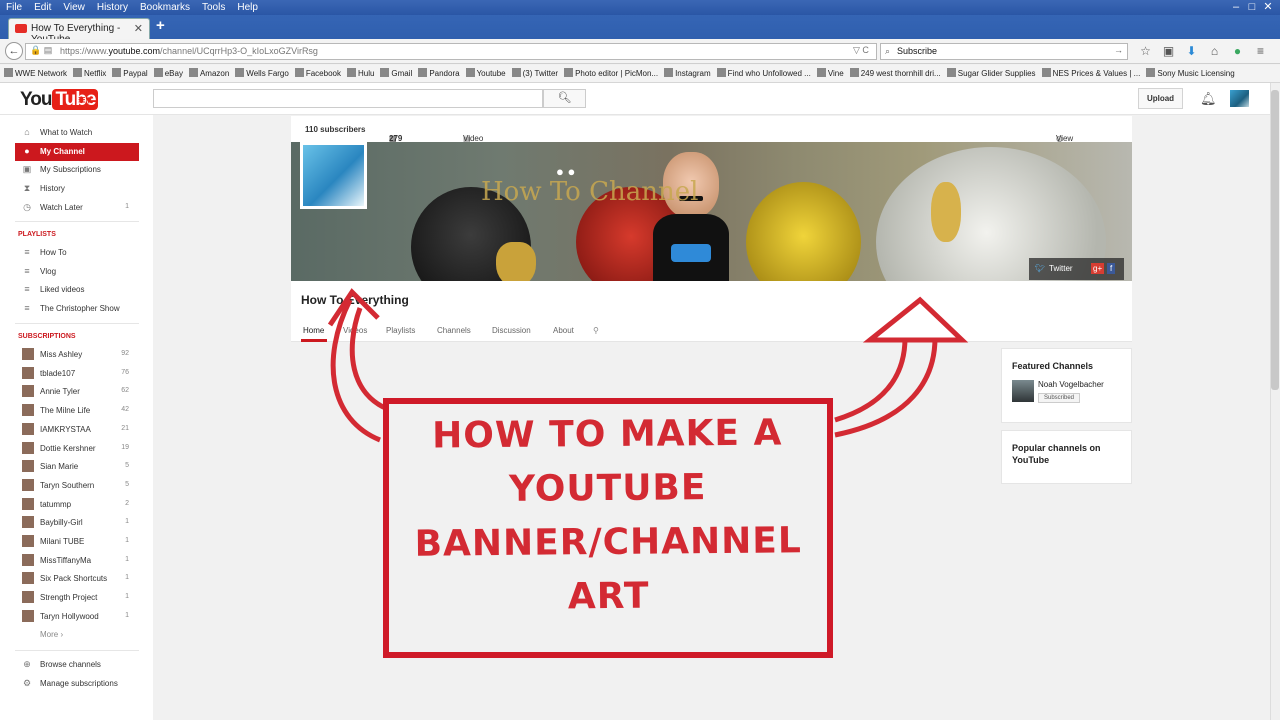 The width and height of the screenshot is (1280, 720). What do you see at coordinates (608, 542) in the screenshot?
I see `promo-line-3: BANNER/CHANNEL` at bounding box center [608, 542].